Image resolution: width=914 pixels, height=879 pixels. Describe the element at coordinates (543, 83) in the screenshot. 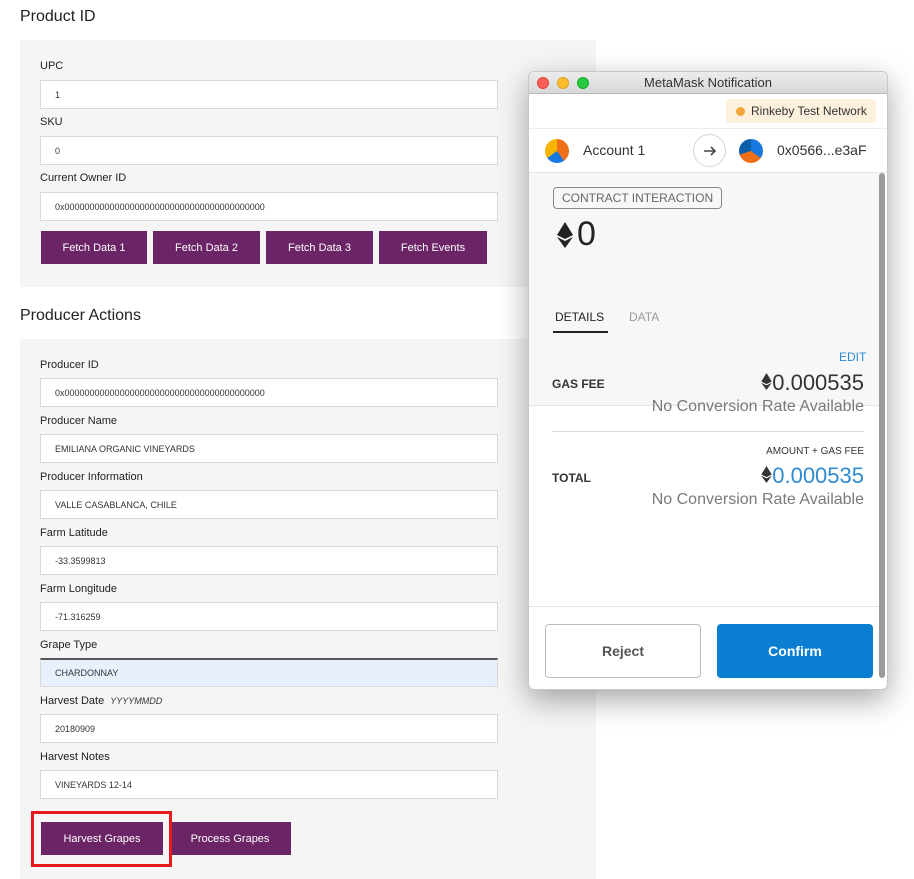

I see `close-window-icon` at that location.